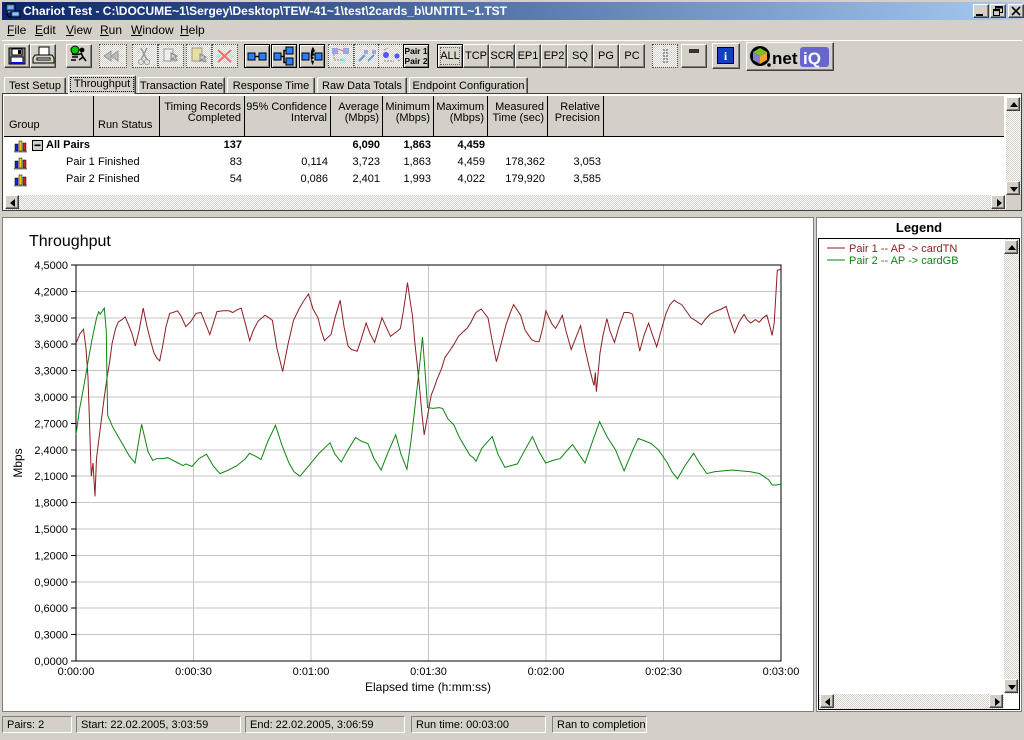  What do you see at coordinates (51, 504) in the screenshot?
I see `svg-text: 1,8000` at bounding box center [51, 504].